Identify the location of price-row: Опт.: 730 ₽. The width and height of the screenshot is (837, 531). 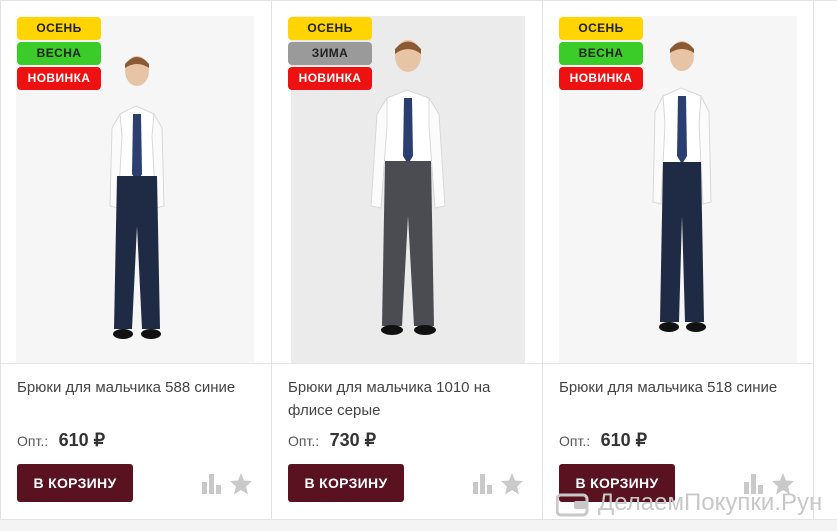
(332, 440).